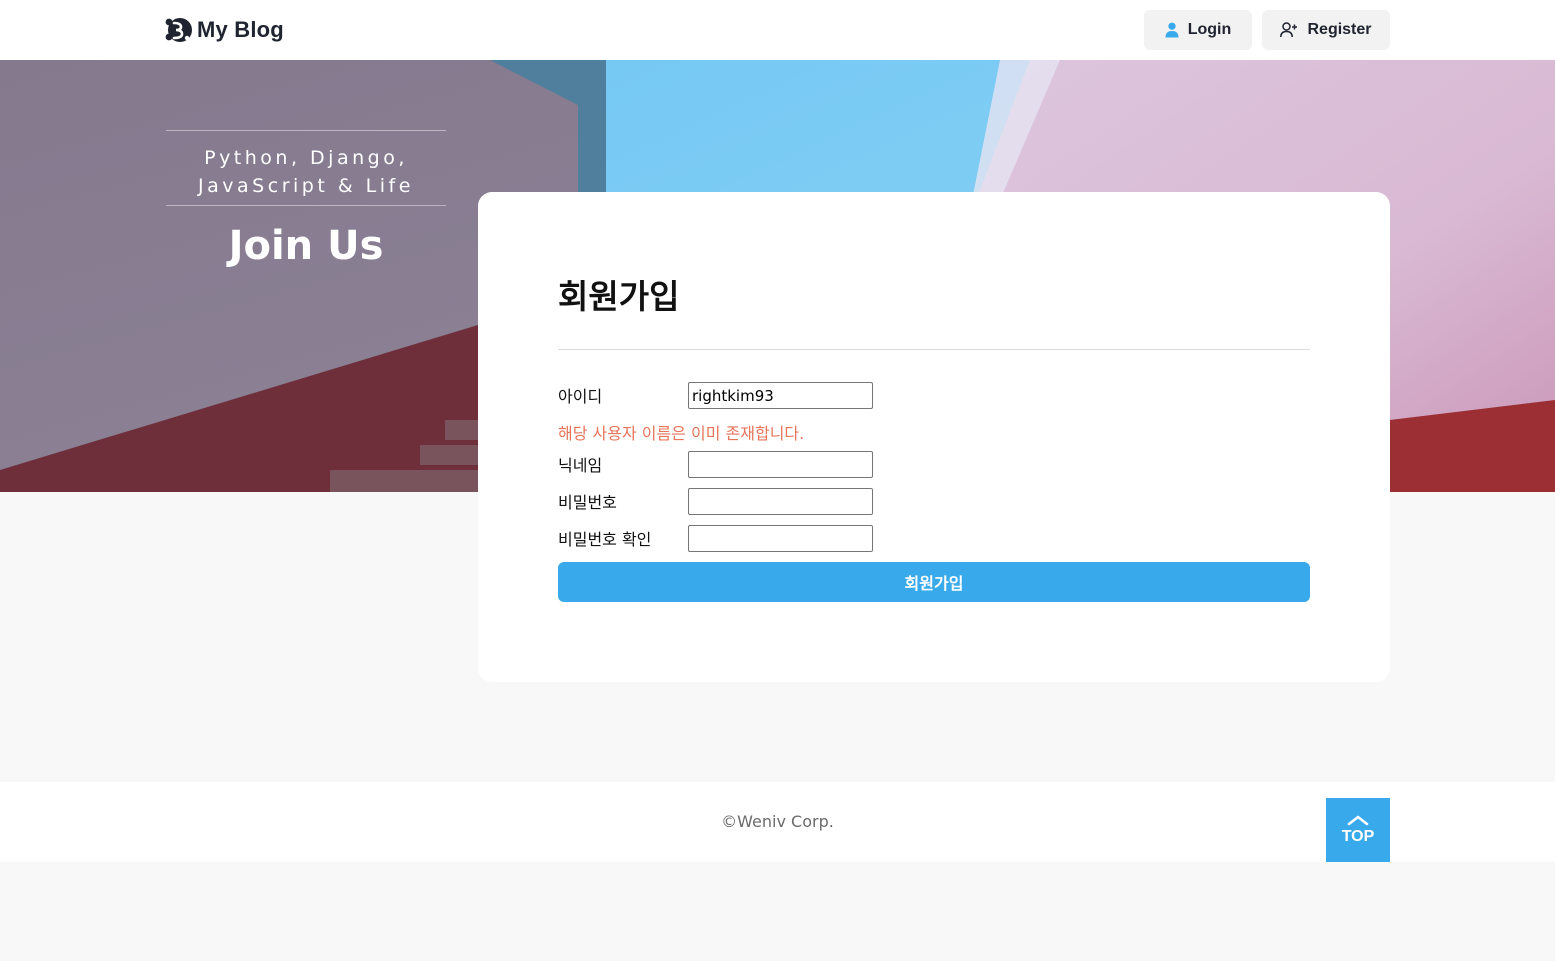 Image resolution: width=1555 pixels, height=961 pixels. I want to click on user-icon, so click(1172, 30).